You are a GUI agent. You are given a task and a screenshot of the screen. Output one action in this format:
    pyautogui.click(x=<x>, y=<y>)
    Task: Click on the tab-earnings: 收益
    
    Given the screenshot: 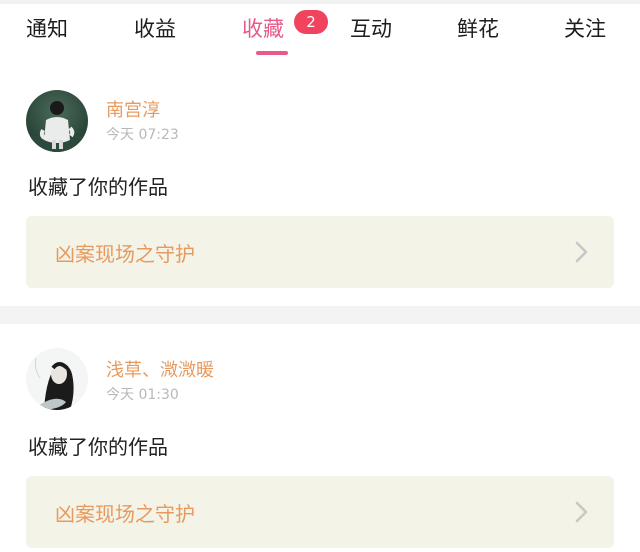 What is the action you would take?
    pyautogui.click(x=155, y=32)
    